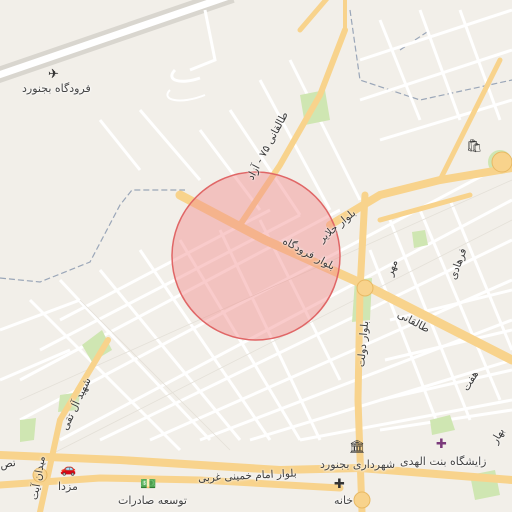  I want to click on airport-label: فرودگاه بجنورد, so click(56, 88).